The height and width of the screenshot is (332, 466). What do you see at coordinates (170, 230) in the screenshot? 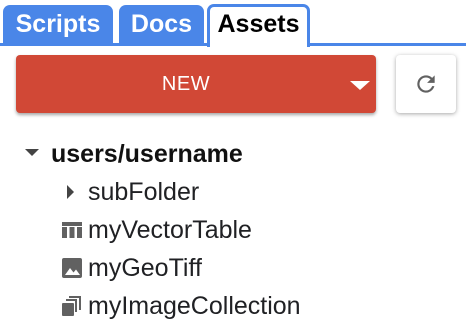
I see `tree-item-label: myVectorTable` at bounding box center [170, 230].